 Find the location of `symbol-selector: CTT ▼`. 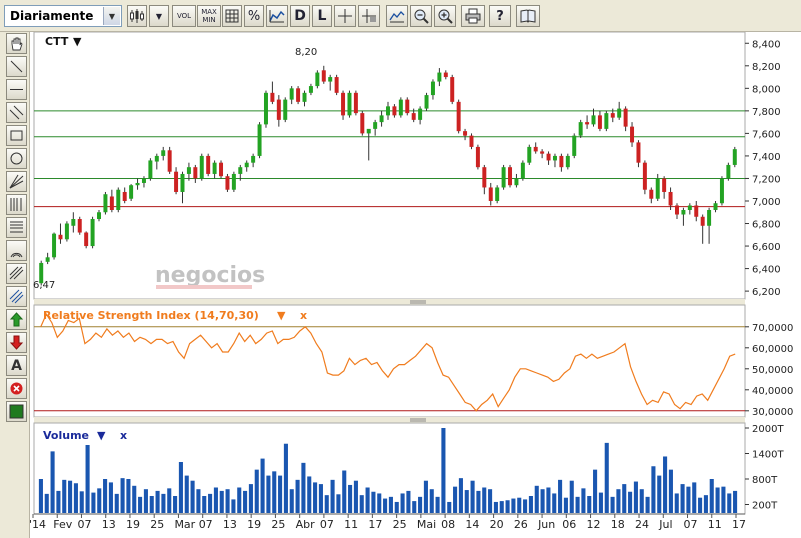

symbol-selector: CTT ▼ is located at coordinates (63, 41).